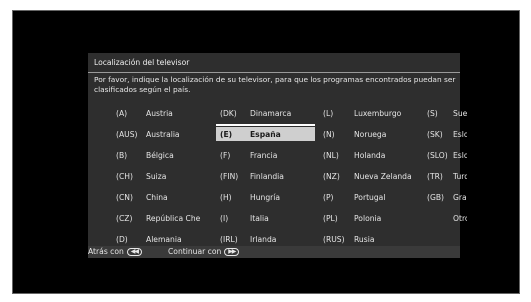  What do you see at coordinates (163, 134) in the screenshot?
I see `country-name: Australia` at bounding box center [163, 134].